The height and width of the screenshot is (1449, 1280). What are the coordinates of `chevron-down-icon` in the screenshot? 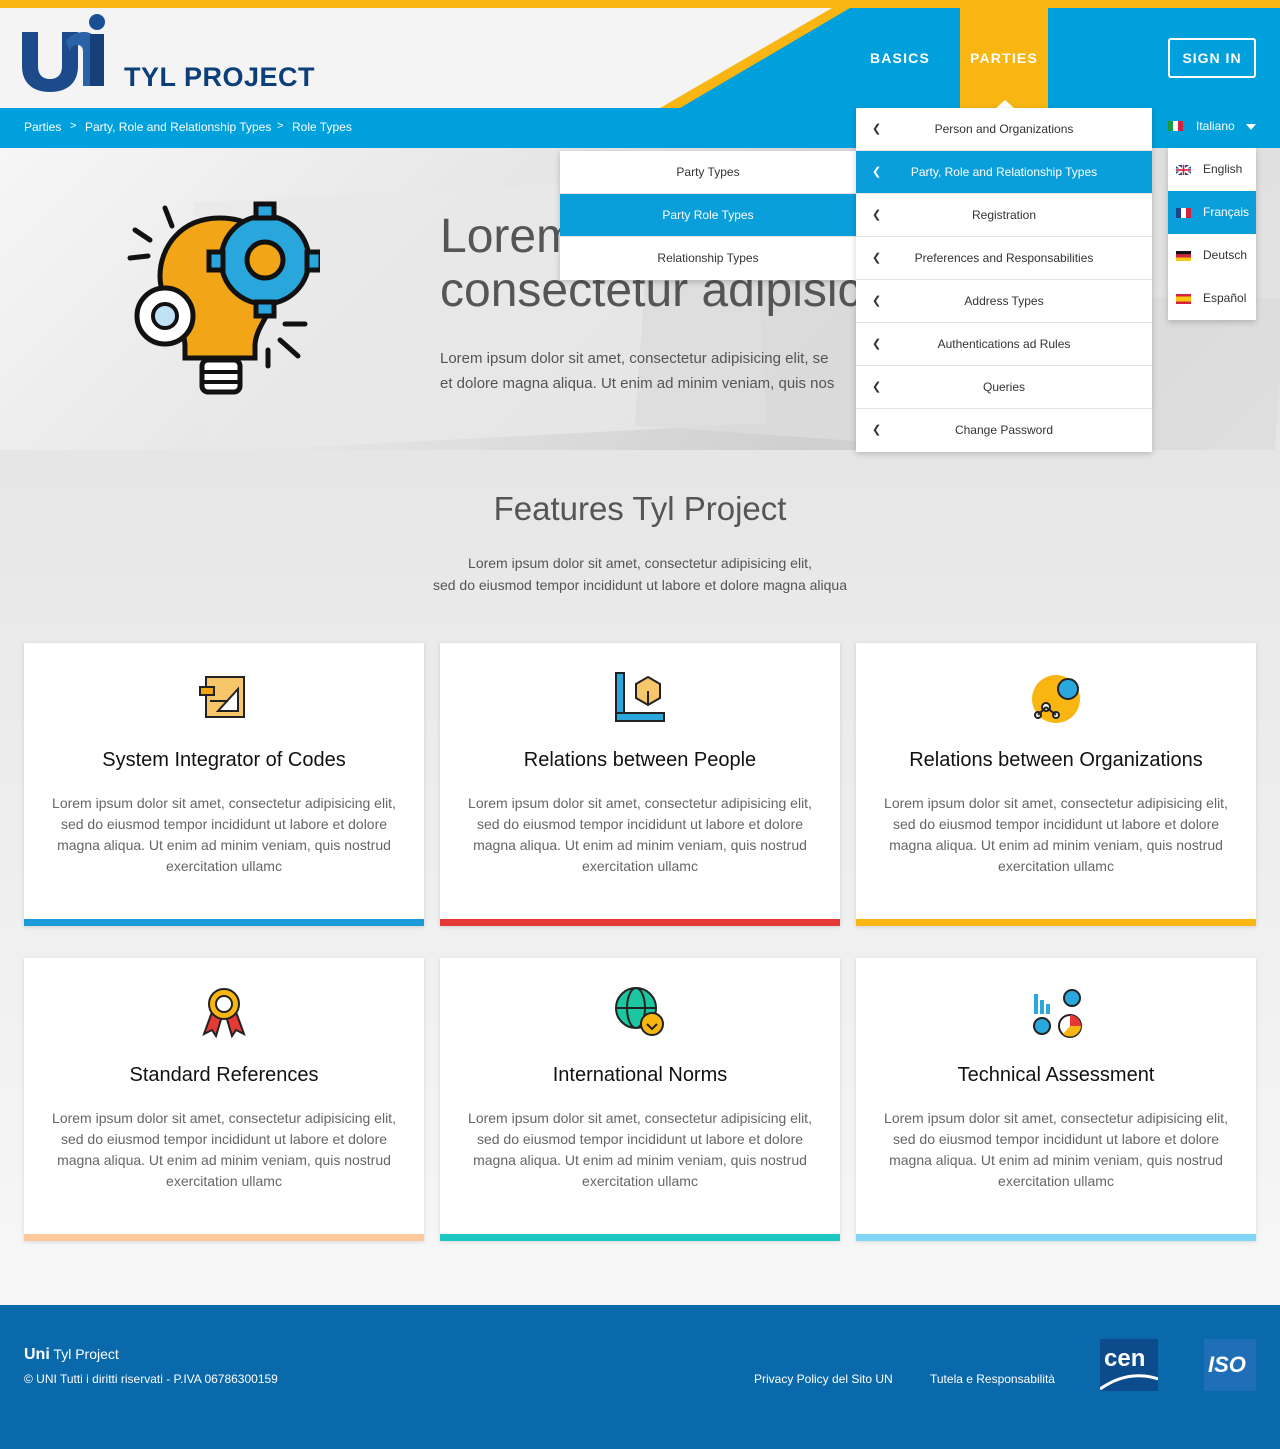 It's located at (1251, 127).